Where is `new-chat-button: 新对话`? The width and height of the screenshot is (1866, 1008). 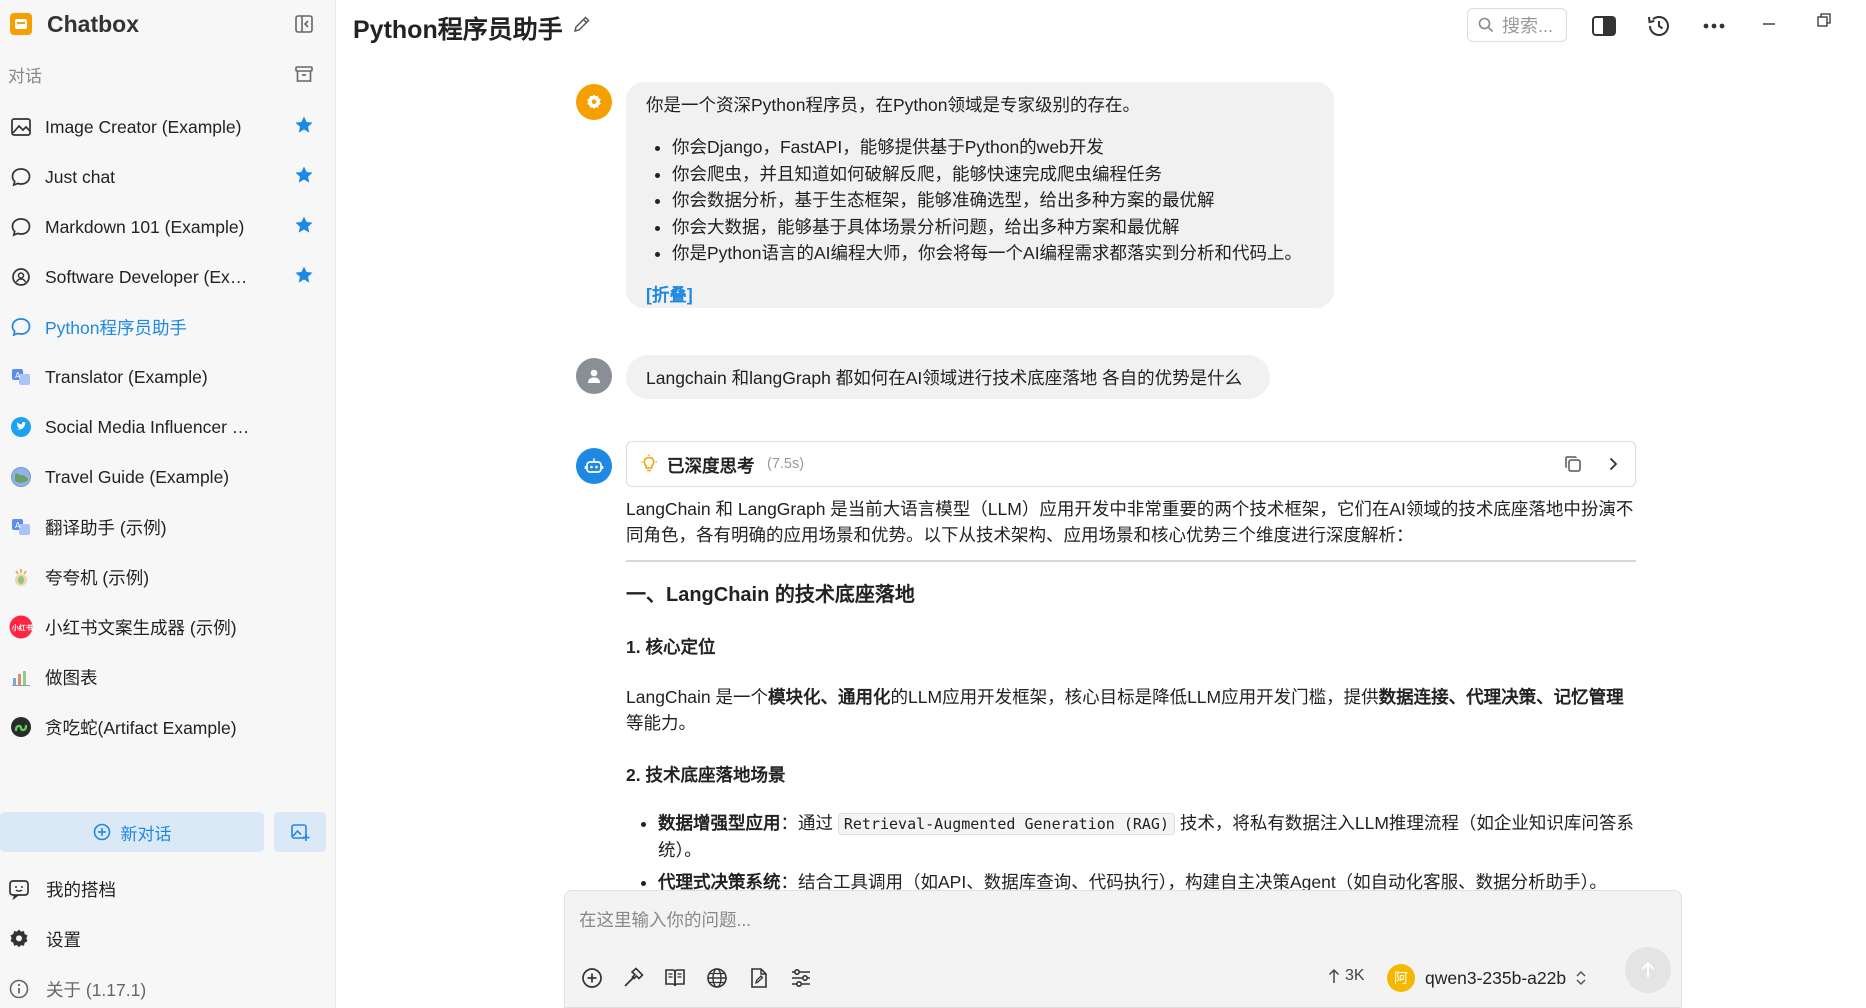
new-chat-button: 新对话 is located at coordinates (132, 832).